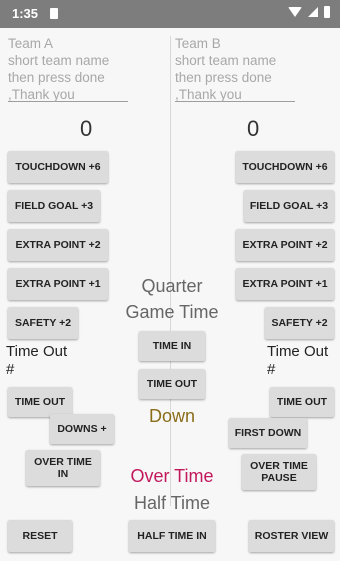 This screenshot has width=340, height=561. Describe the element at coordinates (37, 360) in the screenshot. I see `team-a-time-out-label: Time Out #` at that location.